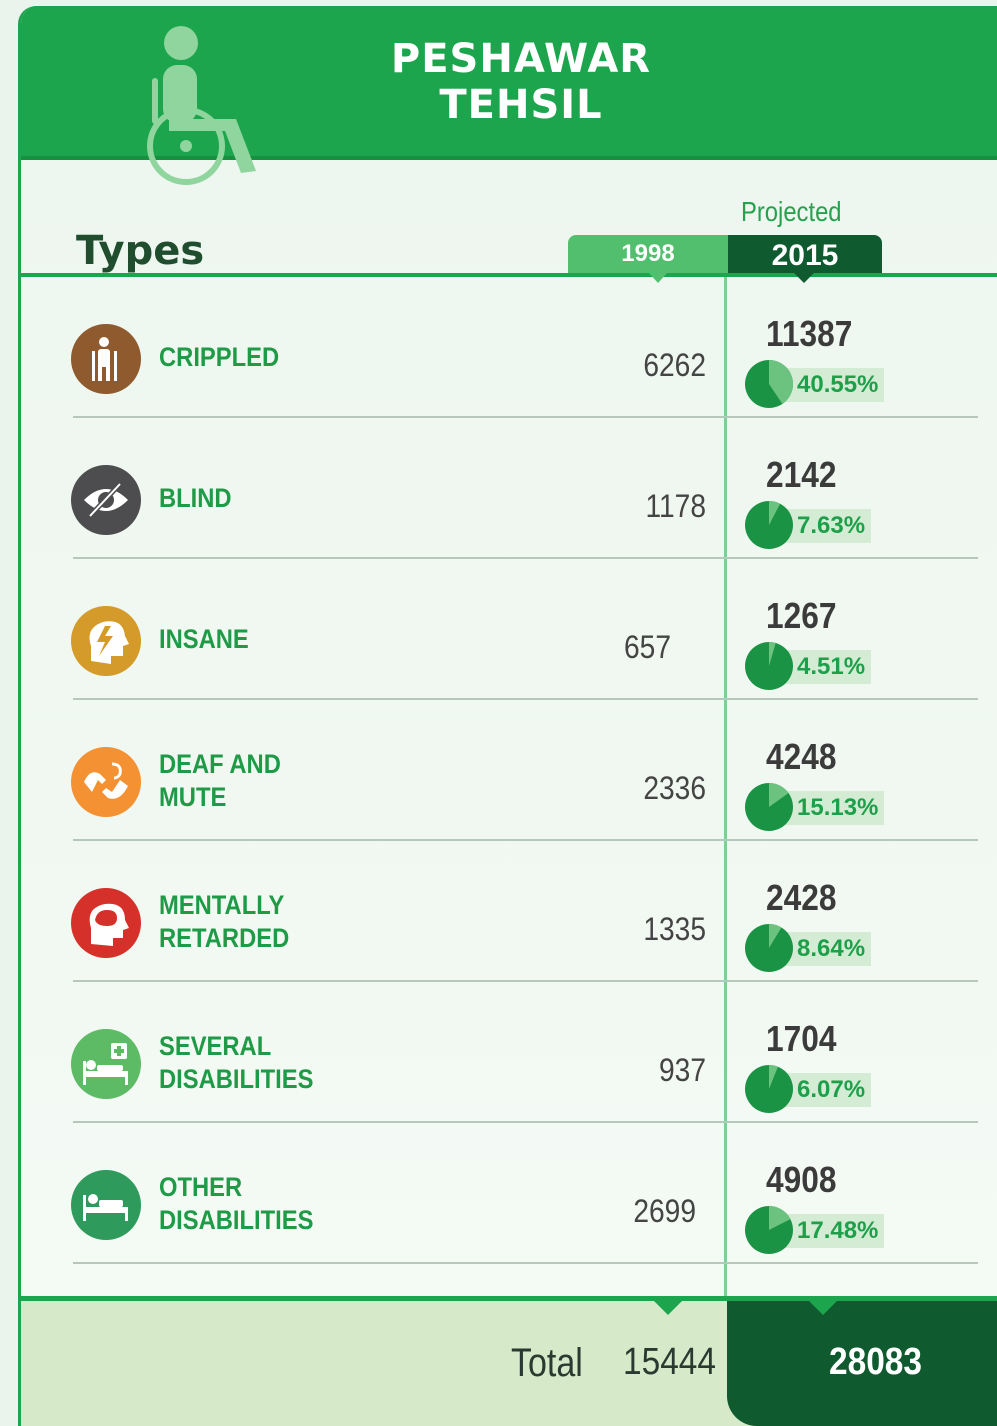 The image size is (997, 1426). What do you see at coordinates (664, 1211) in the screenshot?
I see `value-1998: 2699` at bounding box center [664, 1211].